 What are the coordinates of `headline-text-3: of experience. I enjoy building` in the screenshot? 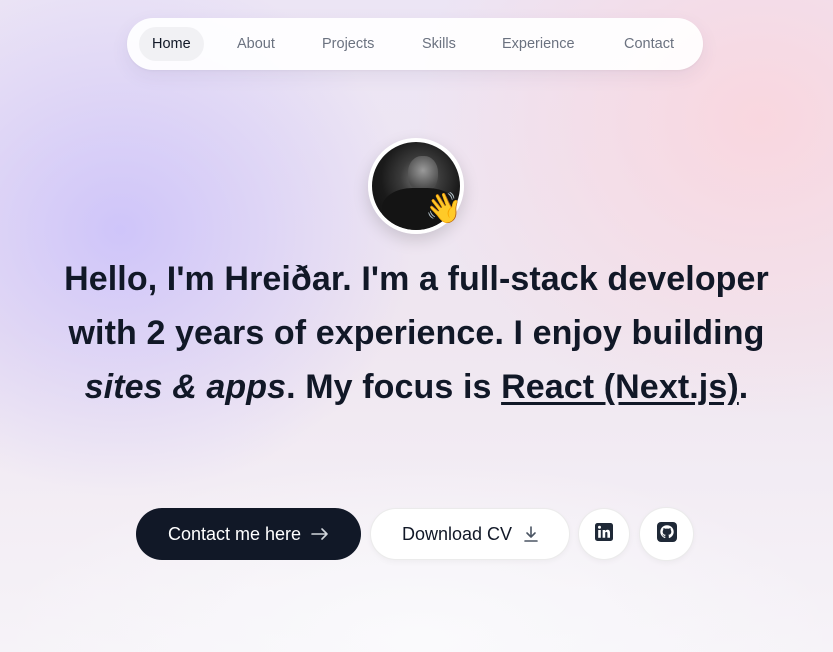 It's located at (514, 333).